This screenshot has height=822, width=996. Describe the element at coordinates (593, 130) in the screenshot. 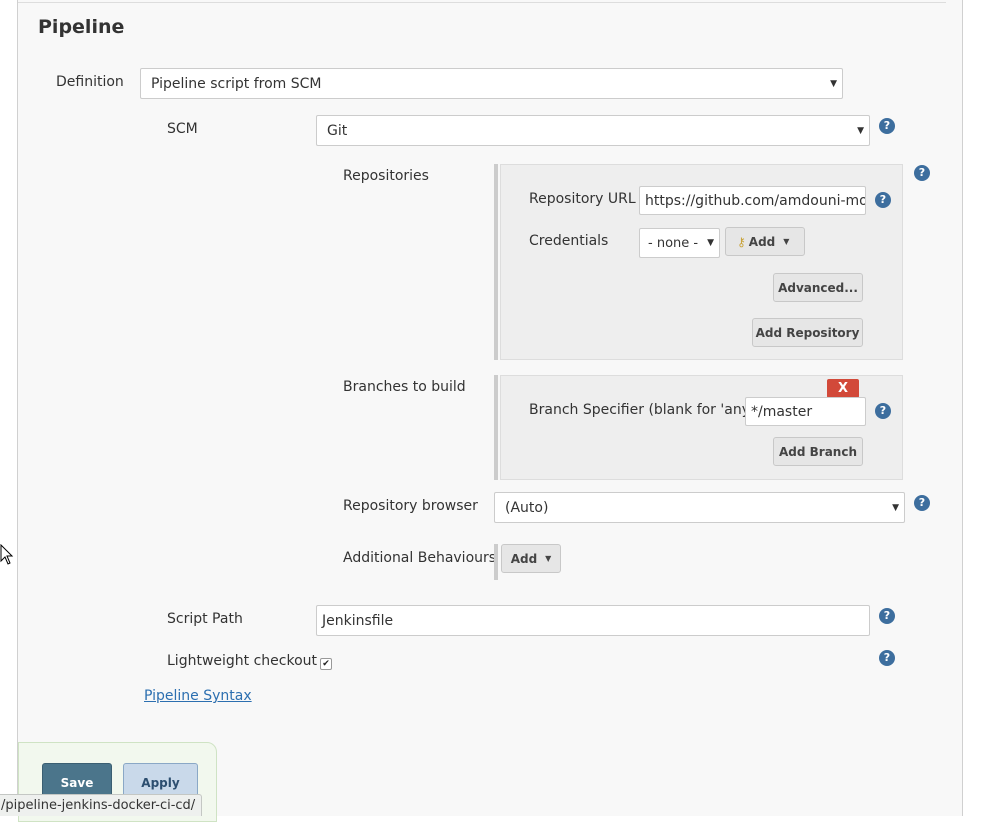

I see `scm-select: Git ▼` at that location.